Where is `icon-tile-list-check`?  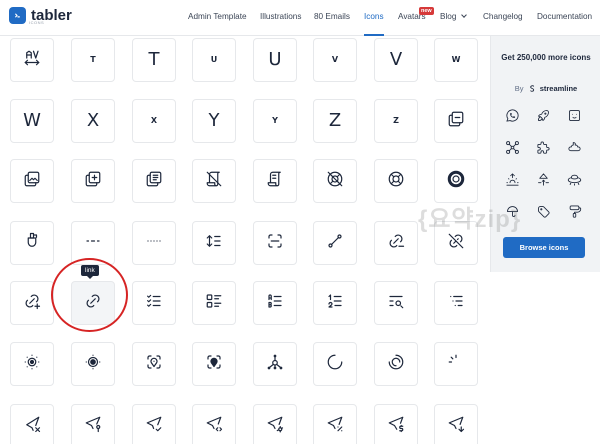
icon-tile-list-check is located at coordinates (154, 303).